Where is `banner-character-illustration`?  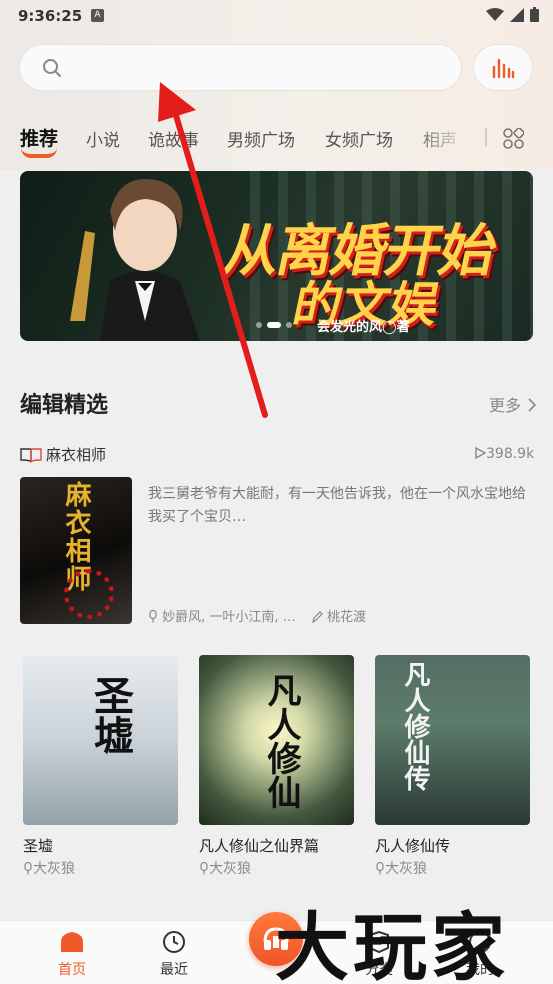 banner-character-illustration is located at coordinates (135, 260).